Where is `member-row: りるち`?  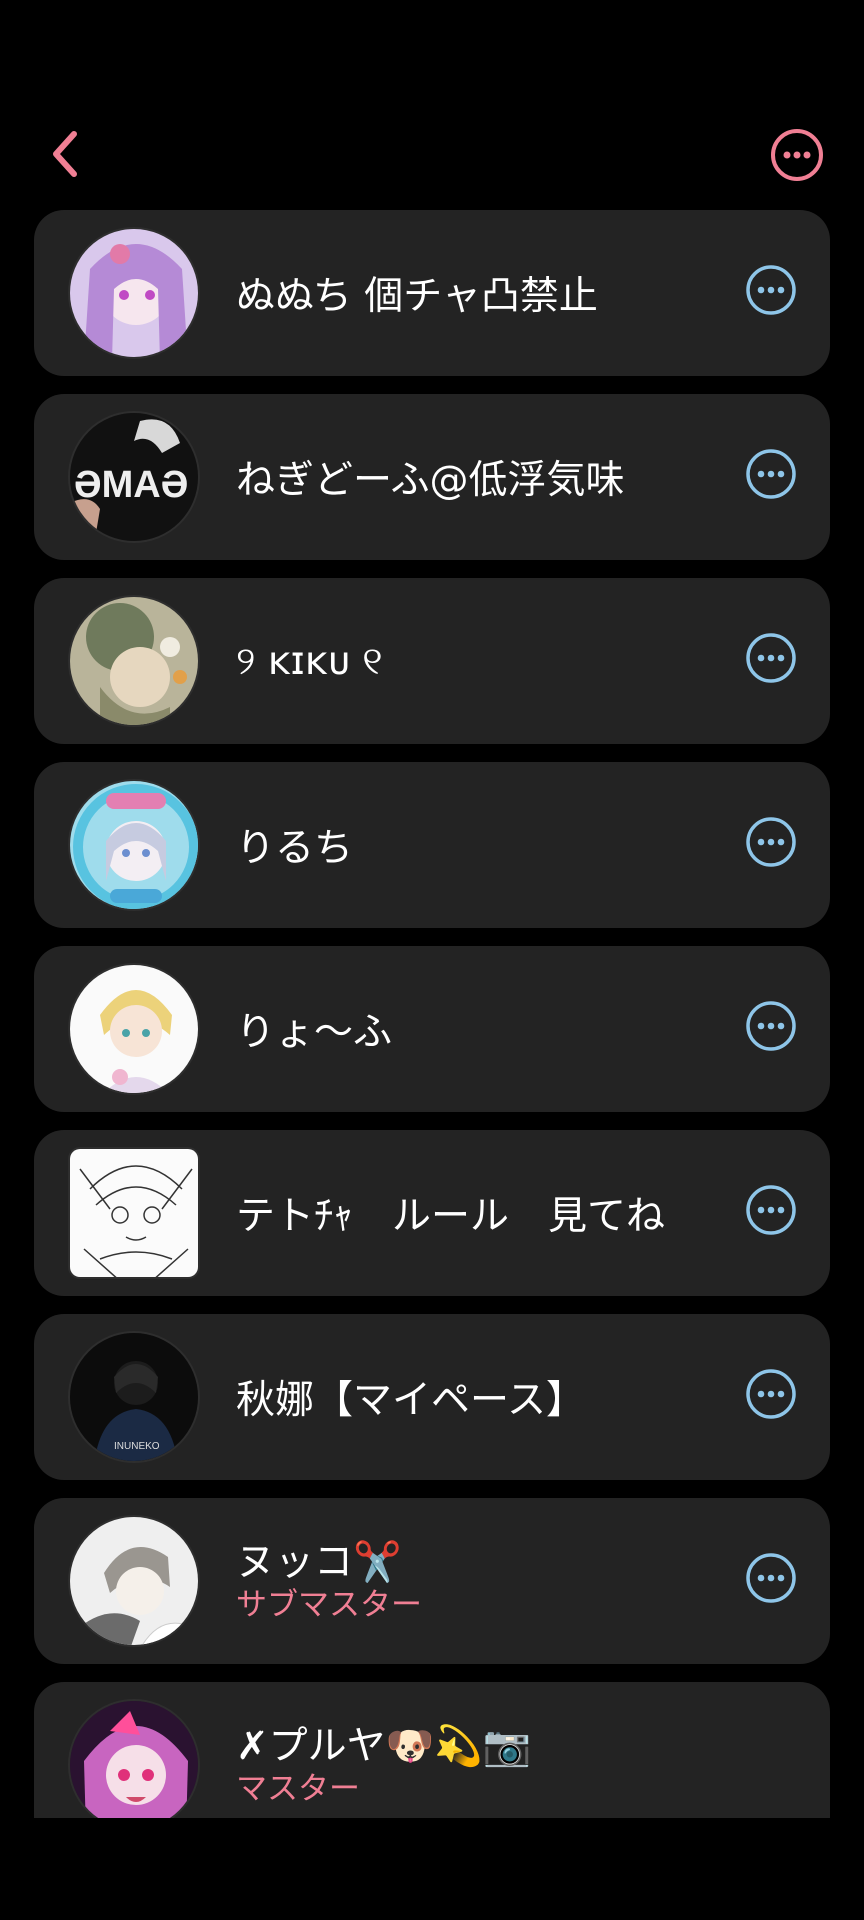 member-row: りるち is located at coordinates (432, 845).